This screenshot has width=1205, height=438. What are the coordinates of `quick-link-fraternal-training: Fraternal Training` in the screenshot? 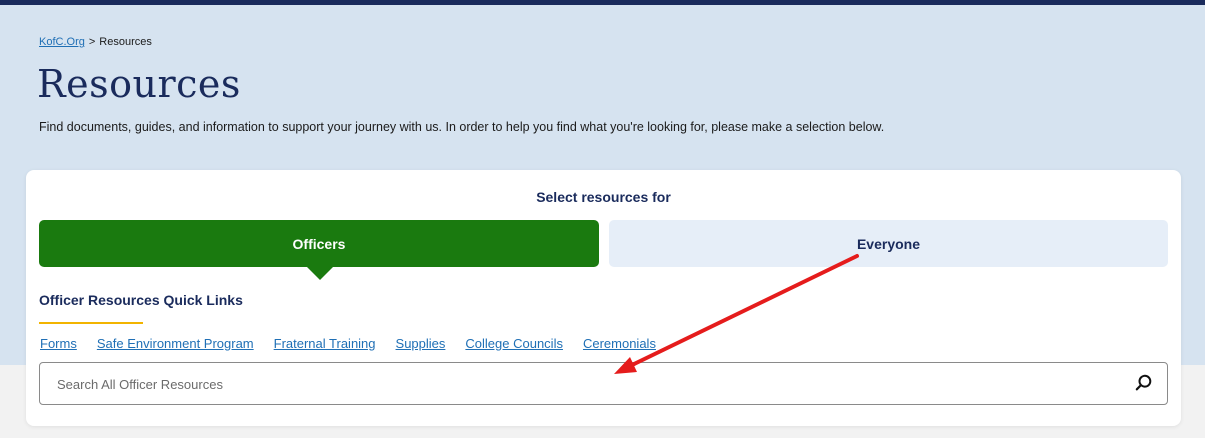 It's located at (325, 343).